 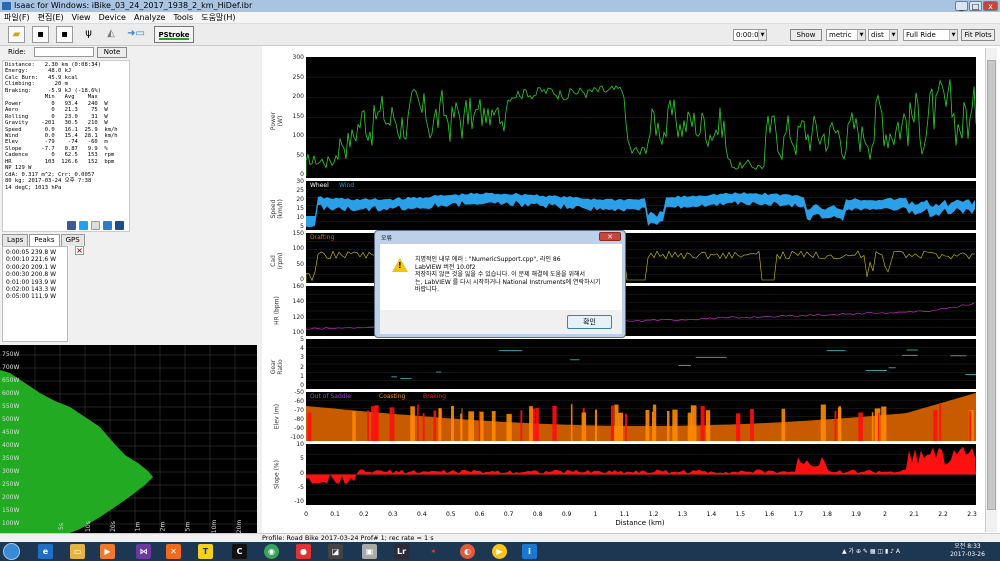 I want to click on app-link-icon, so click(x=119, y=225).